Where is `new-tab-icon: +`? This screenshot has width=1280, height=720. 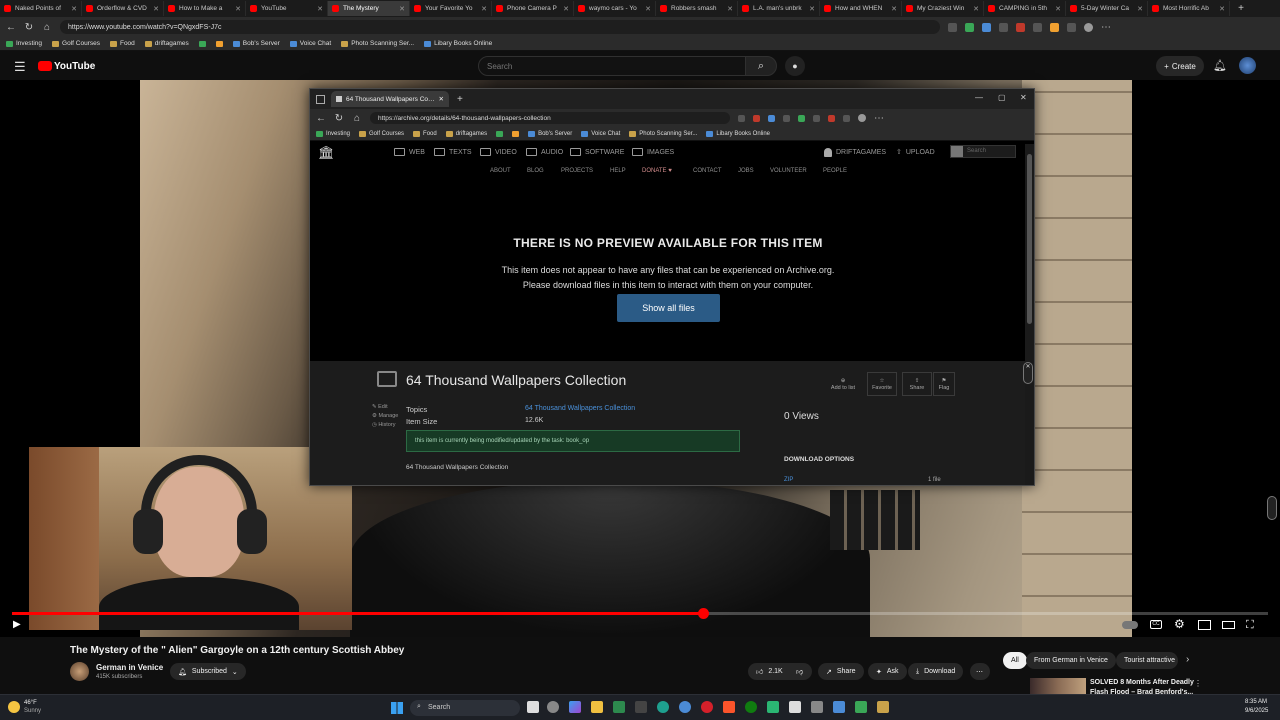 new-tab-icon: + is located at coordinates (460, 99).